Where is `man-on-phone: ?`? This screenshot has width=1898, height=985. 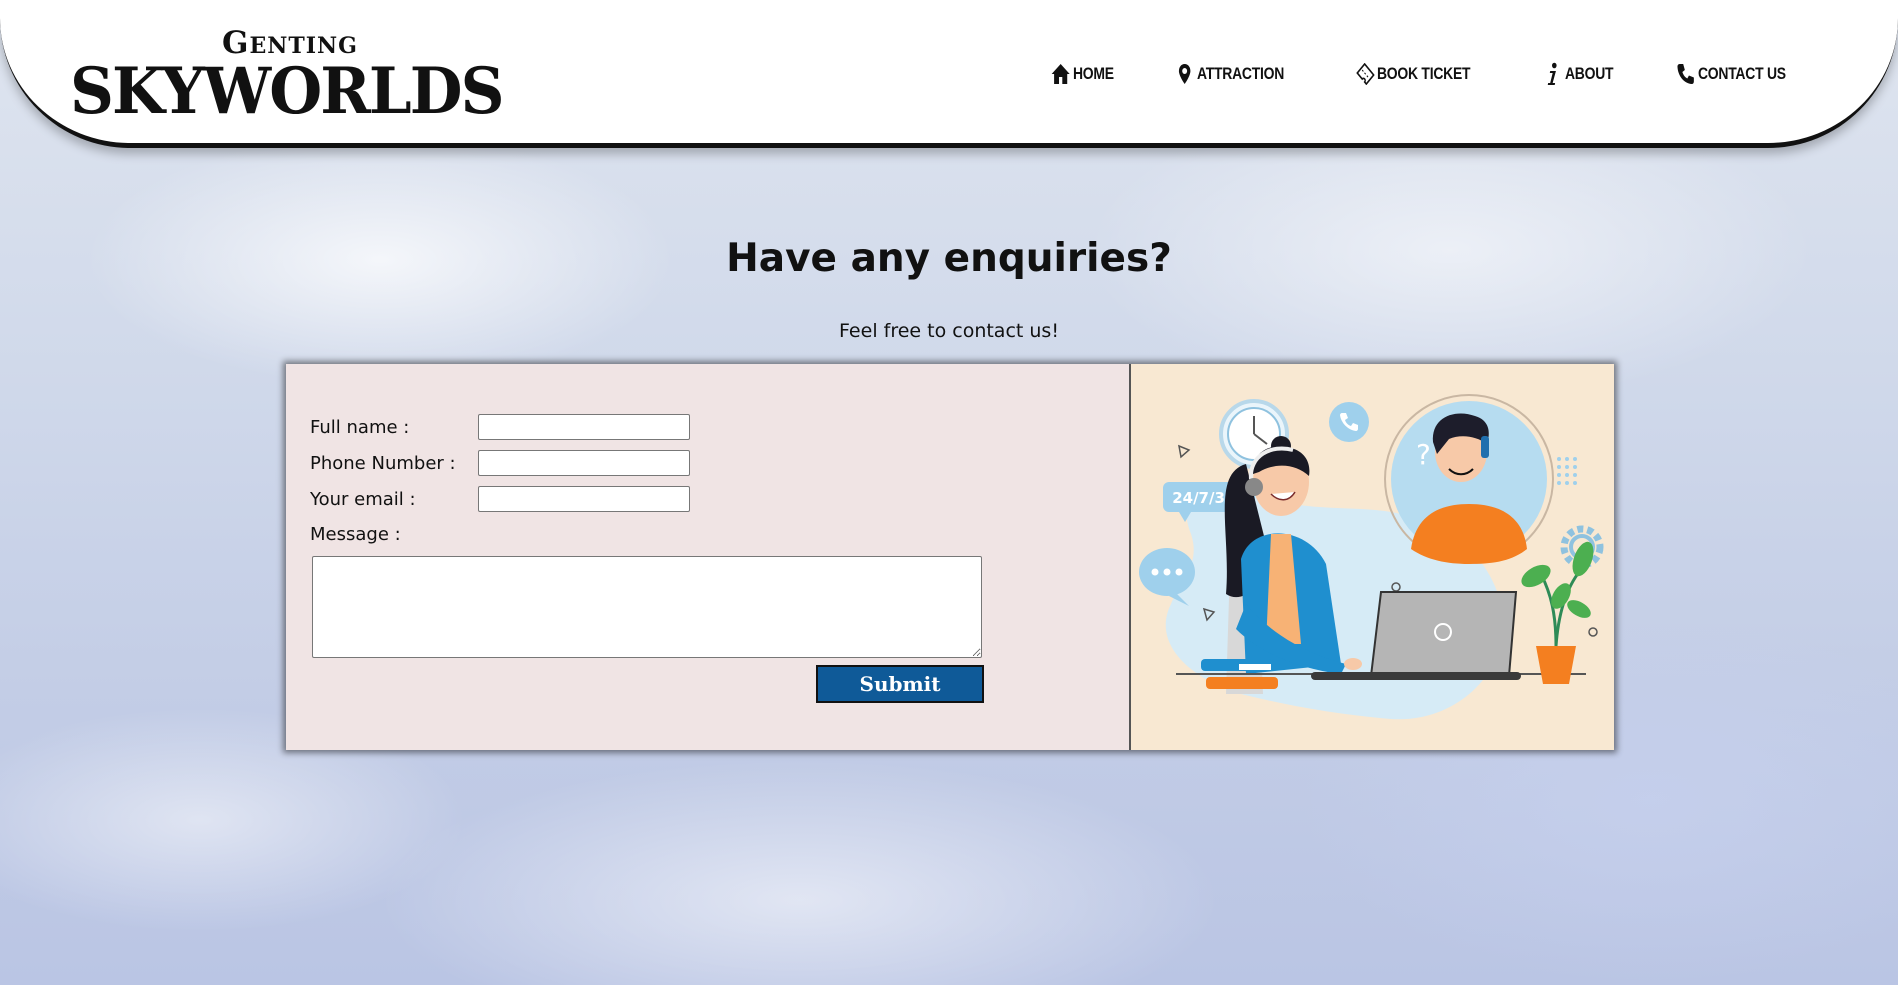
man-on-phone: ? is located at coordinates (1469, 479).